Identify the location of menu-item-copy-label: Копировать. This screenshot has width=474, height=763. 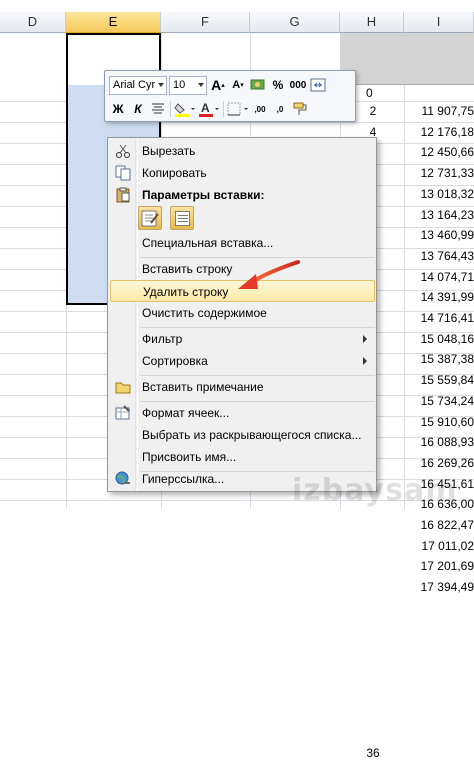
(174, 173).